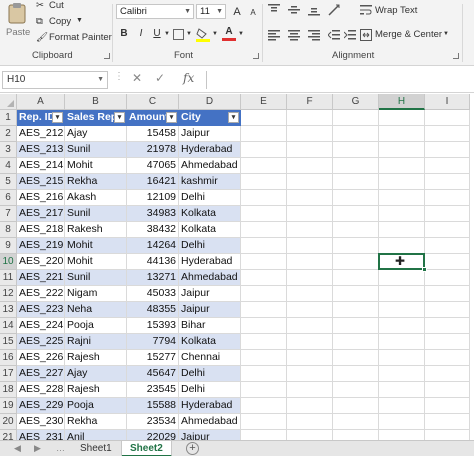 The width and height of the screenshot is (474, 456). I want to click on row-header: 12, so click(8, 294).